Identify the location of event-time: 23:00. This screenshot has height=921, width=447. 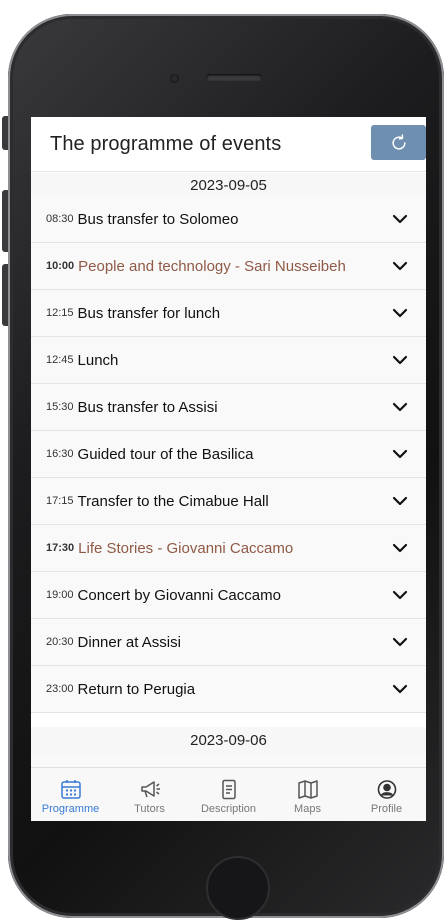
(60, 689).